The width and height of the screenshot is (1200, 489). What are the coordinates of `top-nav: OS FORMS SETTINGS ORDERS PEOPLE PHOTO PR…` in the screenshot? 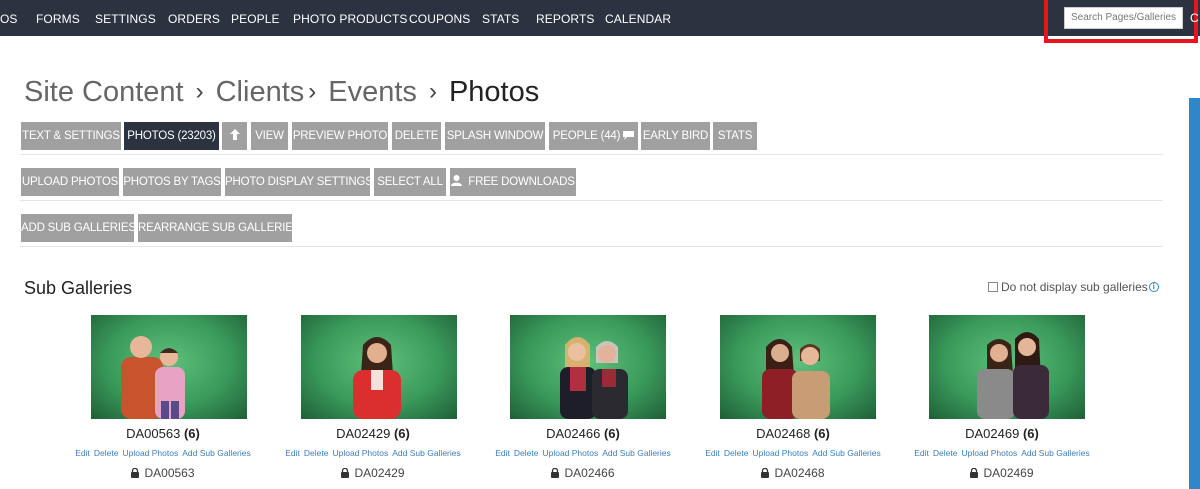 It's located at (600, 21).